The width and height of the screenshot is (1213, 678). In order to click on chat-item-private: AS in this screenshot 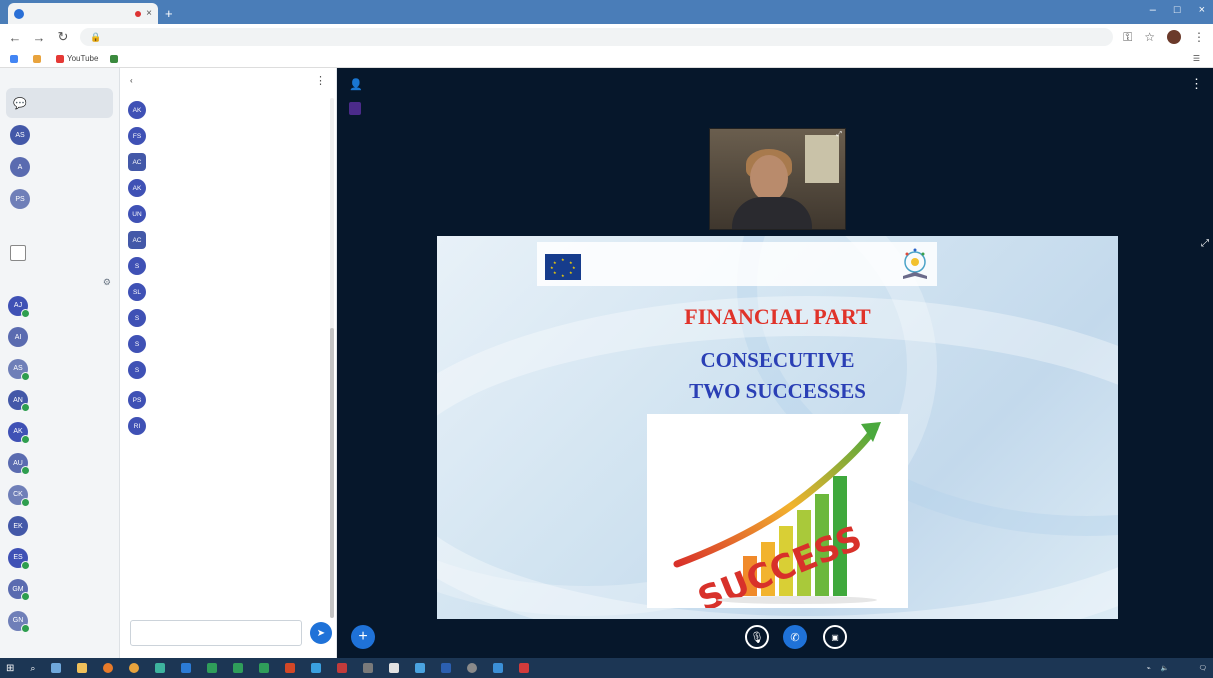, I will do `click(59, 135)`.